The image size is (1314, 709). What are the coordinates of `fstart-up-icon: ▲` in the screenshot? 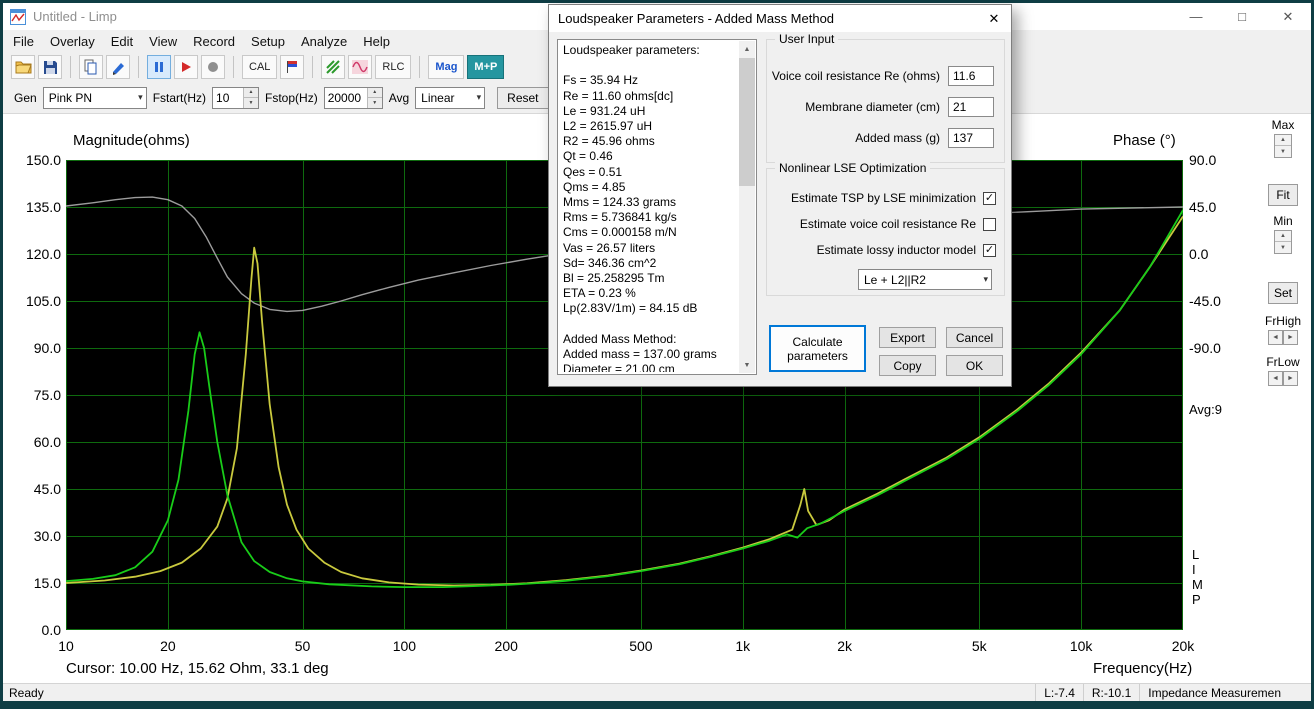 It's located at (251, 92).